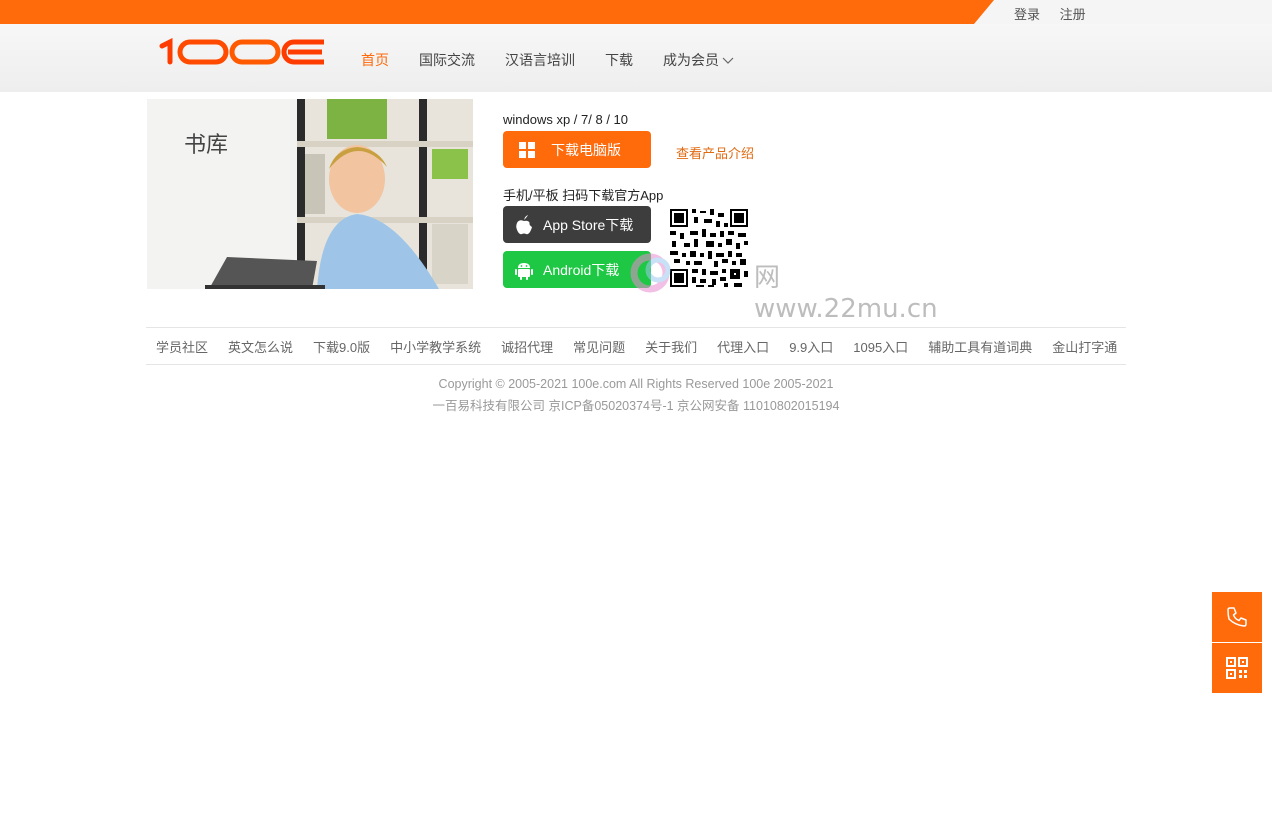 This screenshot has height=819, width=1272. Describe the element at coordinates (880, 346) in the screenshot. I see `footer-link-1095-entry: 1095入口` at that location.